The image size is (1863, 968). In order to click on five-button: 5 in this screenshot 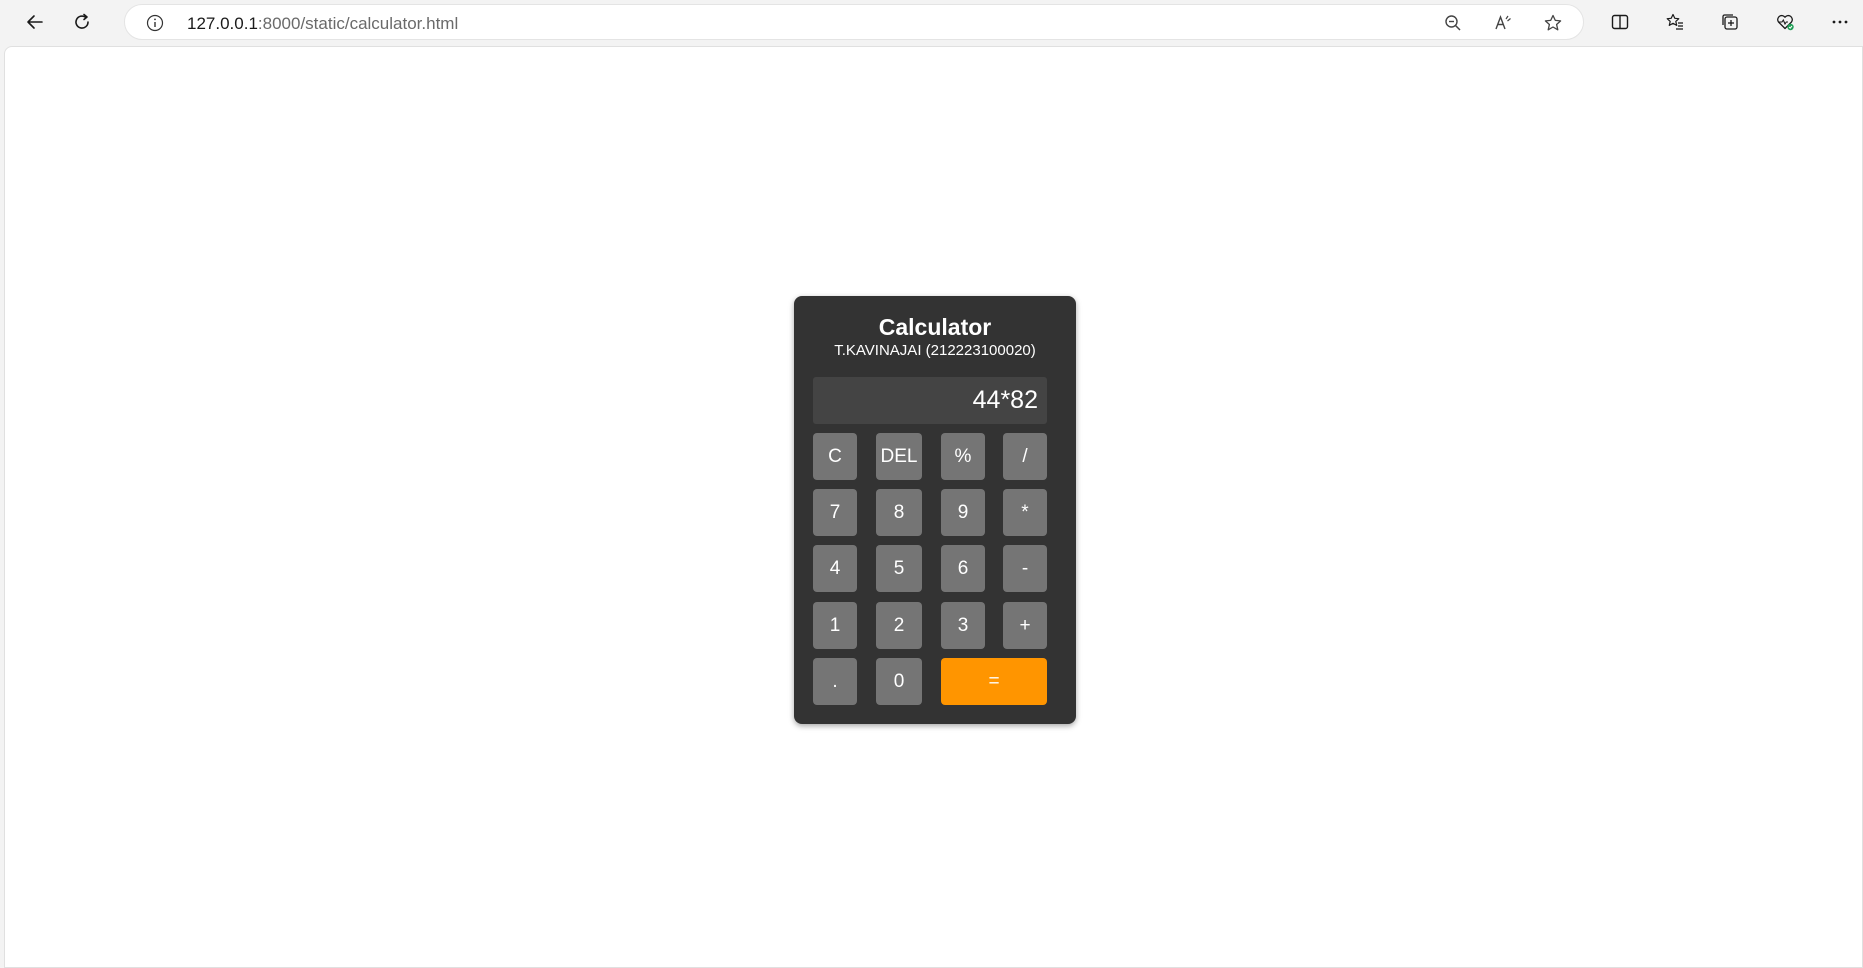, I will do `click(899, 568)`.